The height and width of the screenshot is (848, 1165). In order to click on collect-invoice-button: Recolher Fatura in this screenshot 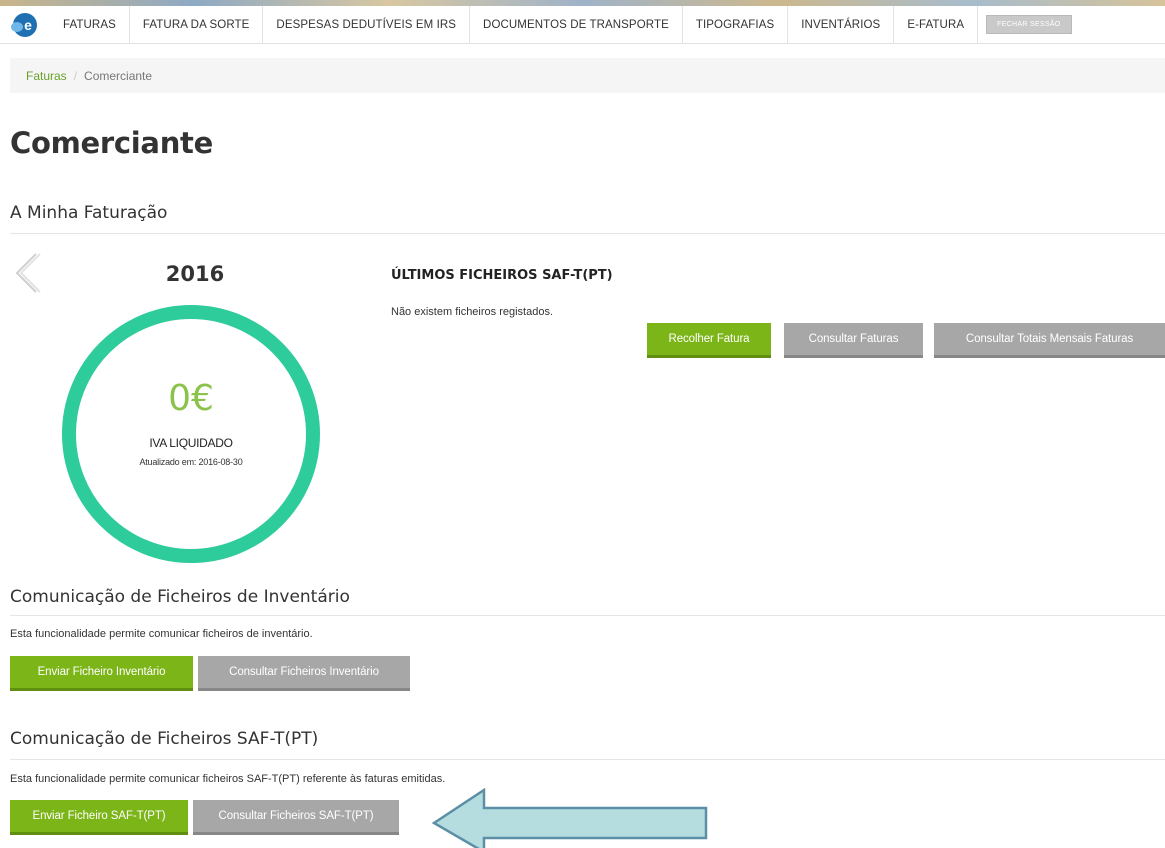, I will do `click(709, 340)`.